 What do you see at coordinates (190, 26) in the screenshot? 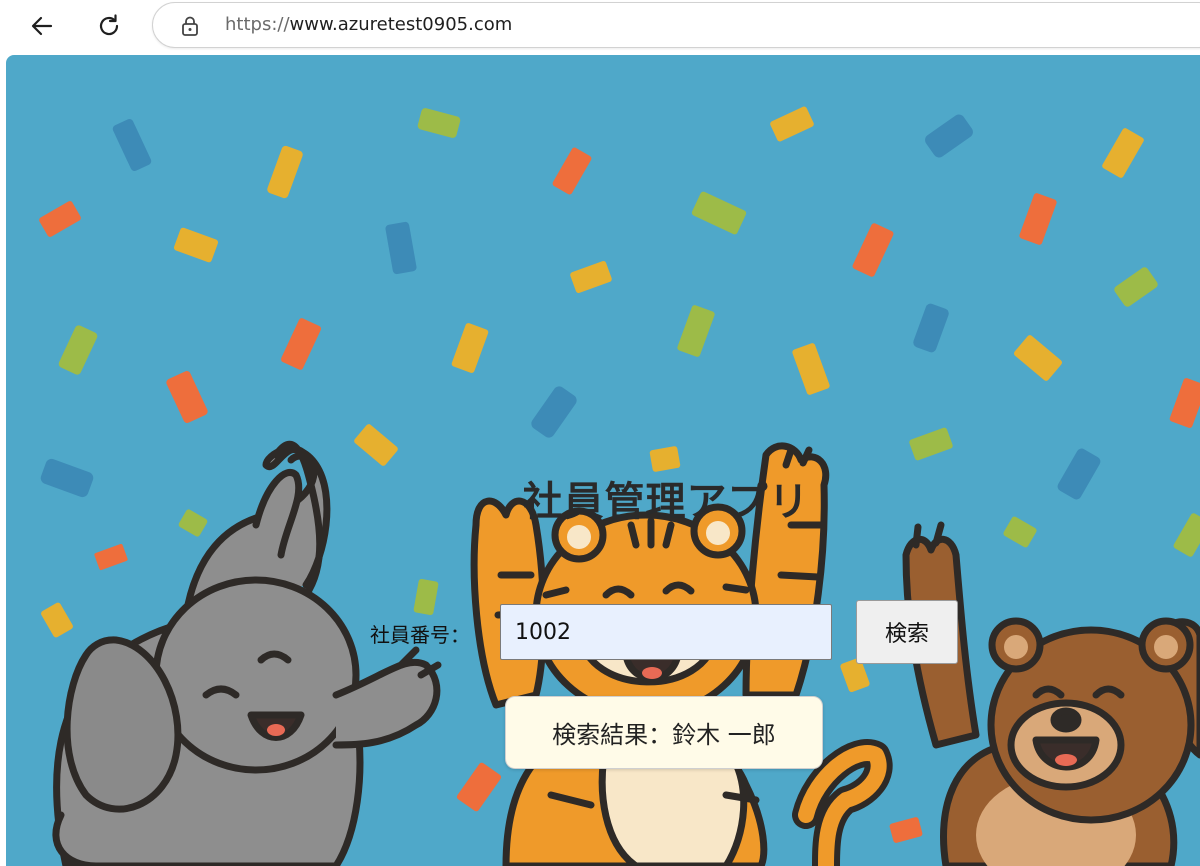
I see `lock-icon` at bounding box center [190, 26].